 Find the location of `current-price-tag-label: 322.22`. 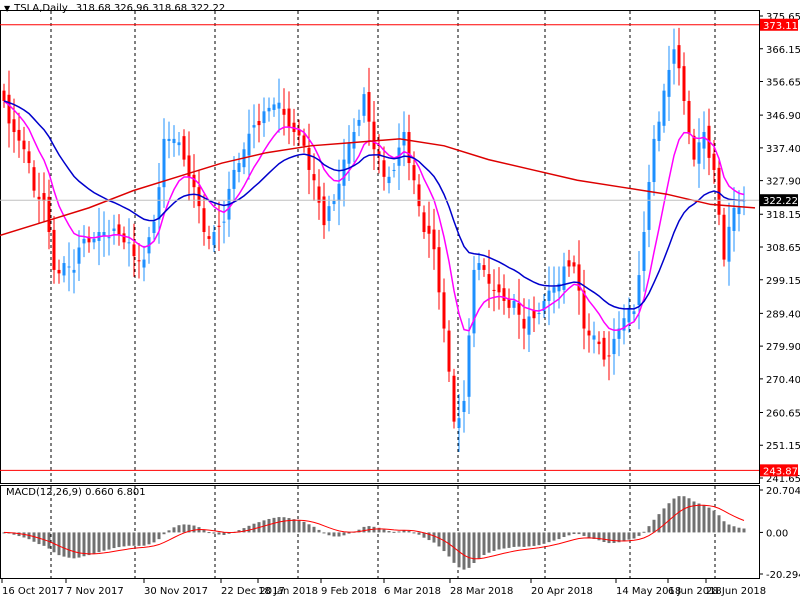

current-price-tag-label: 322.22 is located at coordinates (780, 201).